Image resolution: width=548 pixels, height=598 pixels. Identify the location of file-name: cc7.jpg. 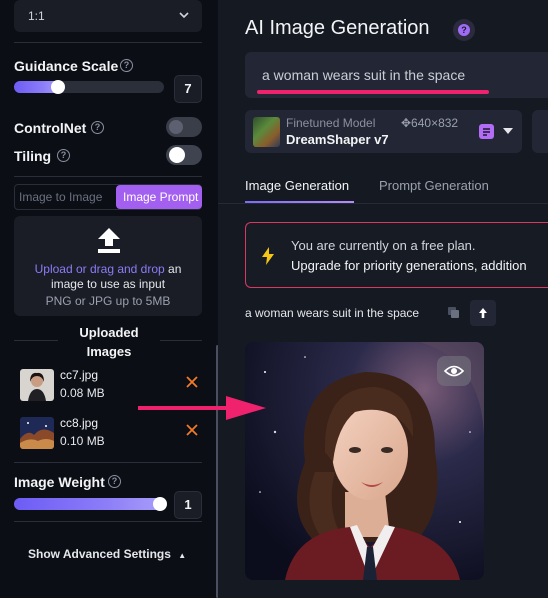
(79, 375).